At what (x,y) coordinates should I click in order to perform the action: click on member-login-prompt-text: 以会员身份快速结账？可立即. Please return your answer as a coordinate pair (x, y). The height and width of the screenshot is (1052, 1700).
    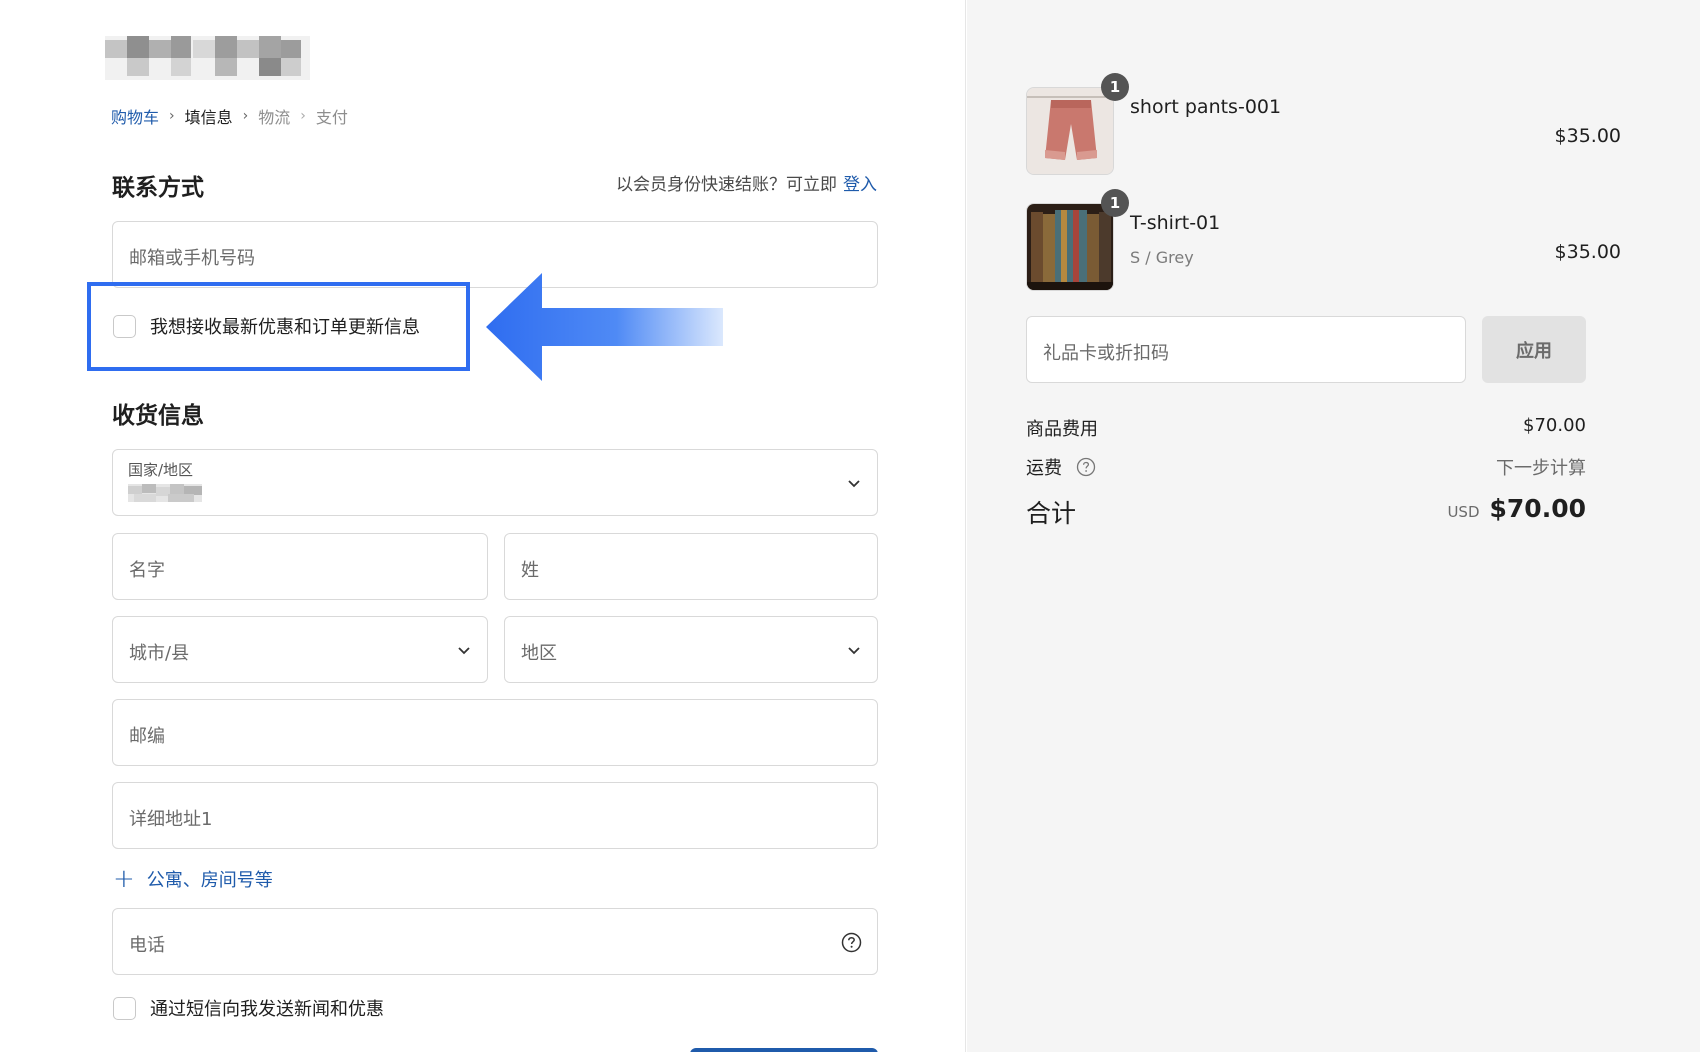
    Looking at the image, I should click on (726, 185).